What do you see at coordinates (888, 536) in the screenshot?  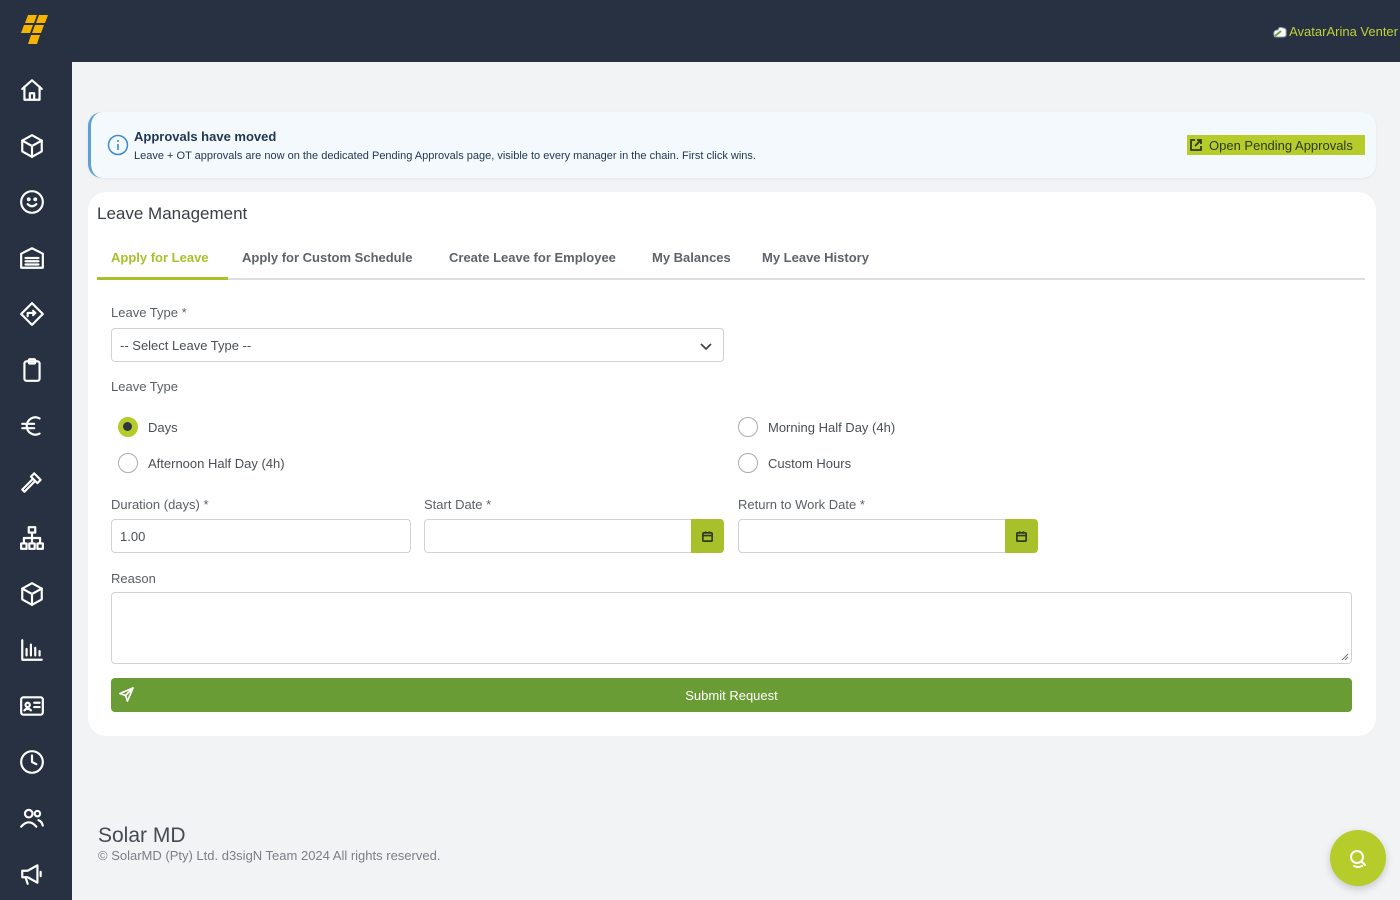 I see `return-date-field` at bounding box center [888, 536].